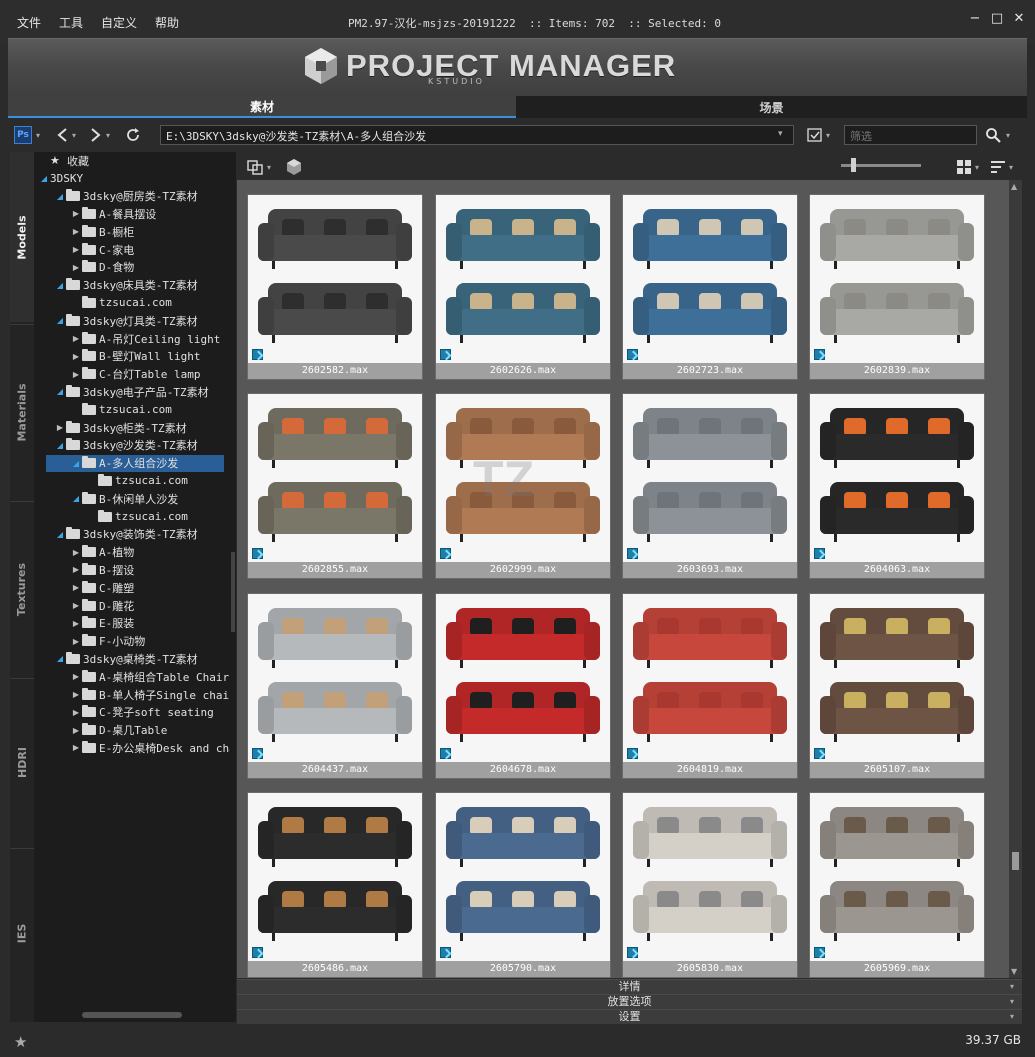 The image size is (1035, 1057). Describe the element at coordinates (74, 135) in the screenshot. I see `back-dropdown-icon: ▾` at that location.